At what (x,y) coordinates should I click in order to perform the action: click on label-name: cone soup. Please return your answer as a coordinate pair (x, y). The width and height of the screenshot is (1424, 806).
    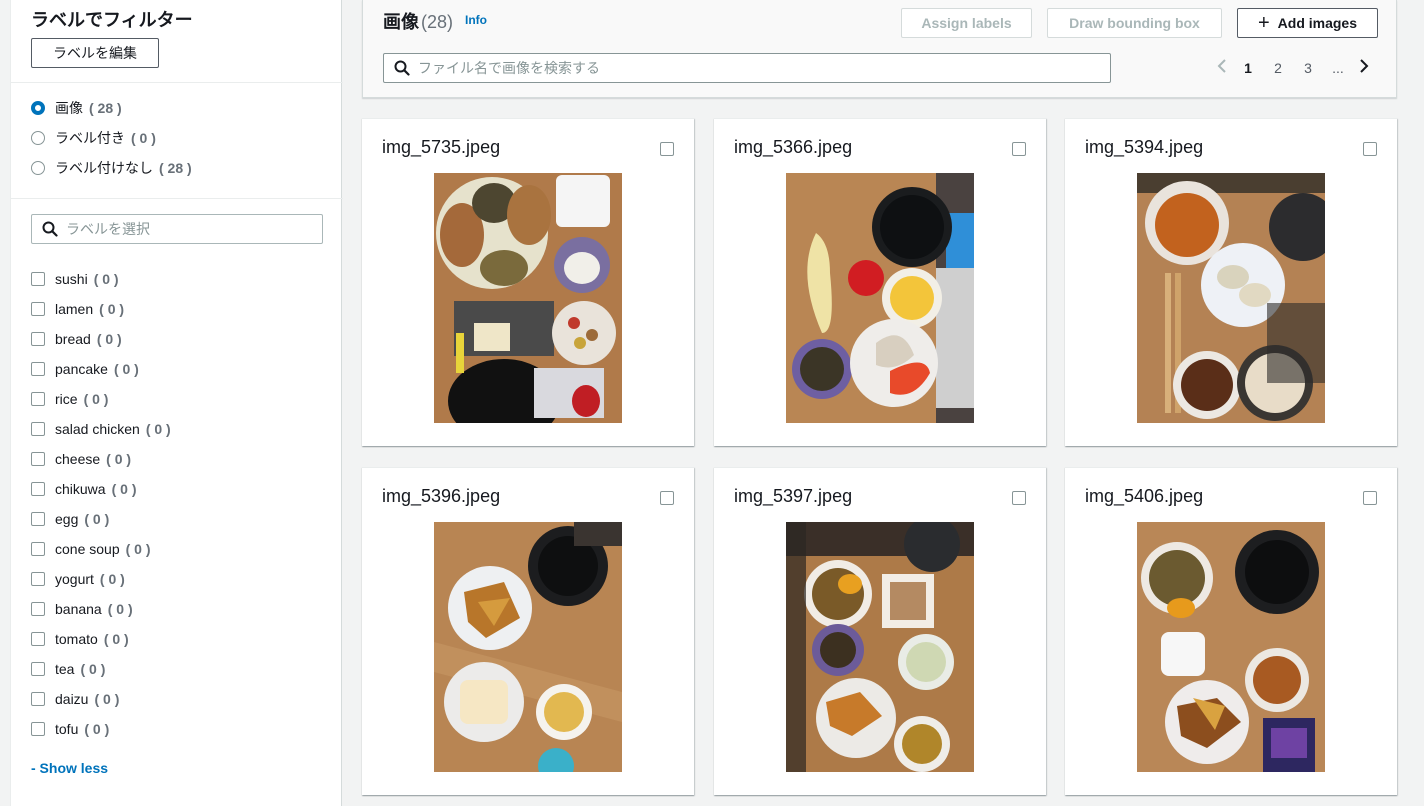
    Looking at the image, I should click on (87, 549).